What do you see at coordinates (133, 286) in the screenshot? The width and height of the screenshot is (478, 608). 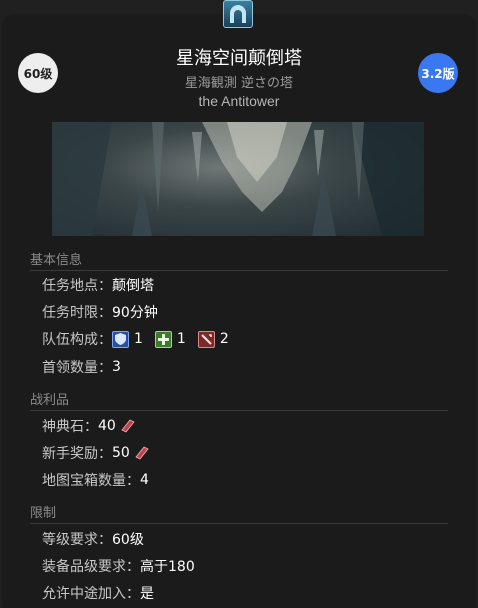 I see `location-value: 颠倒塔` at bounding box center [133, 286].